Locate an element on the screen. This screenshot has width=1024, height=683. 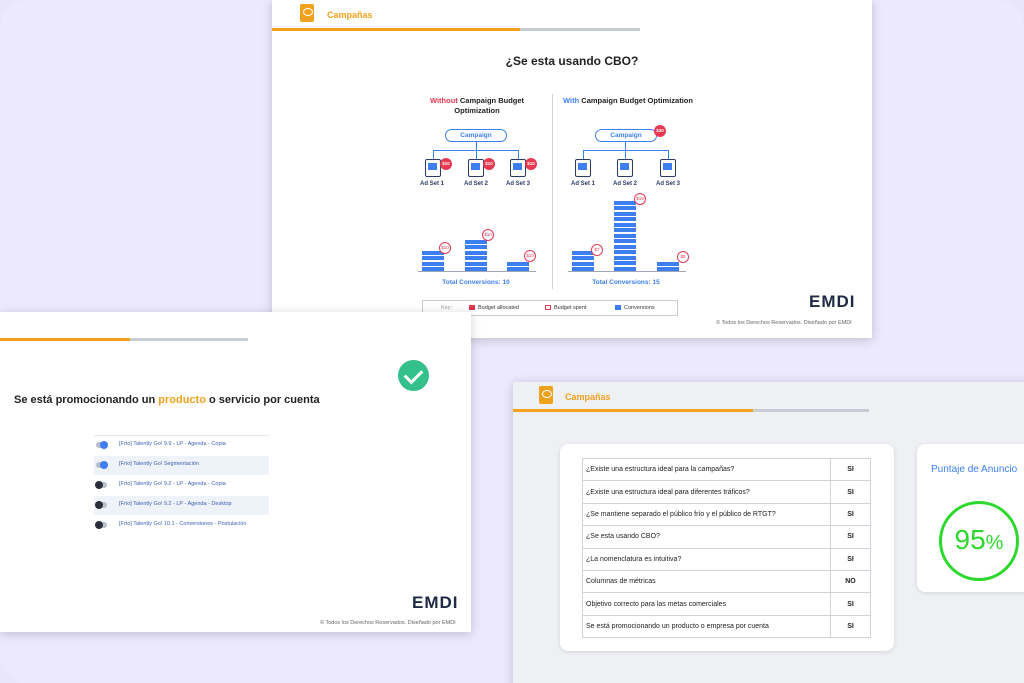
table-row: ¿La nomenclatura es intuitiva? SI is located at coordinates (726, 559).